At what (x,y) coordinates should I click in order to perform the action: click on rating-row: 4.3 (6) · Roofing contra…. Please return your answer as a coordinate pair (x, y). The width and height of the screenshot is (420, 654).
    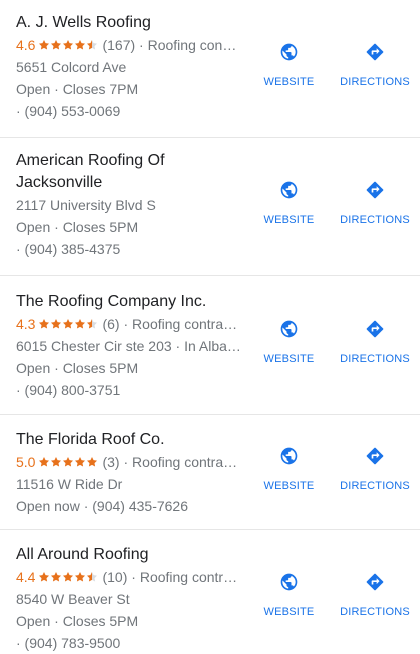
    Looking at the image, I should click on (132, 324).